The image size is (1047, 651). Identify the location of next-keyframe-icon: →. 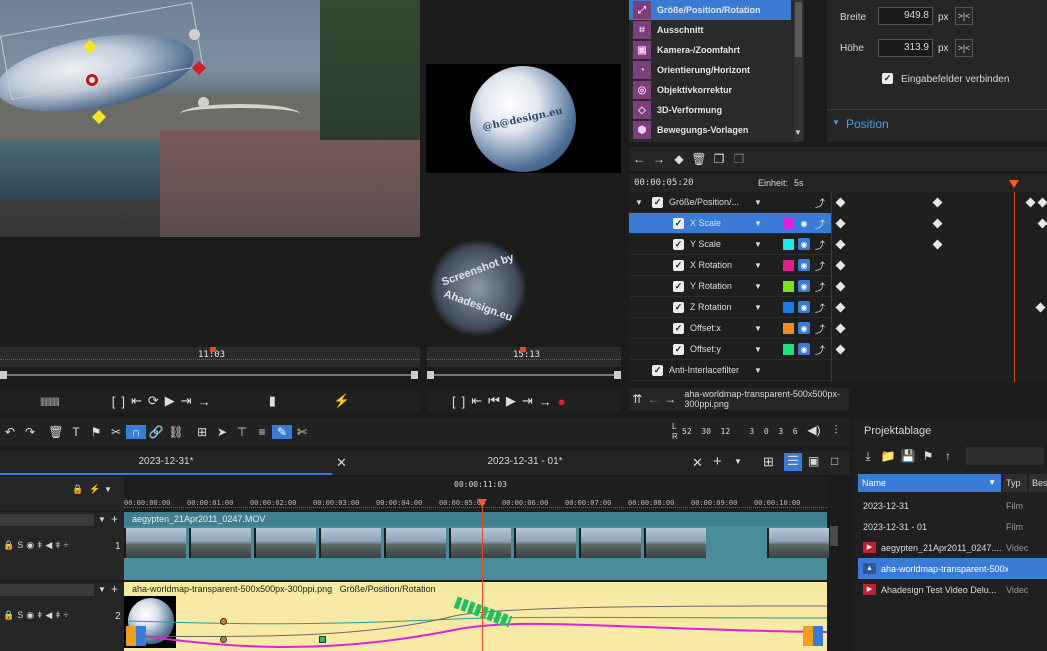
(659, 159).